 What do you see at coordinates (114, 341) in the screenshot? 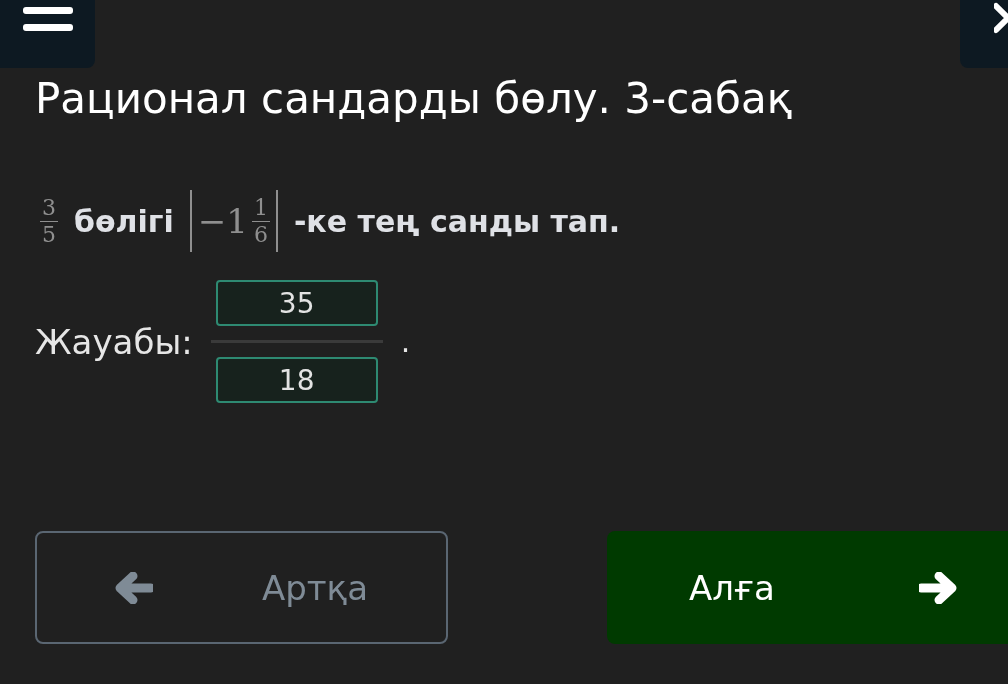
I see `answer-label: Жауабы:` at bounding box center [114, 341].